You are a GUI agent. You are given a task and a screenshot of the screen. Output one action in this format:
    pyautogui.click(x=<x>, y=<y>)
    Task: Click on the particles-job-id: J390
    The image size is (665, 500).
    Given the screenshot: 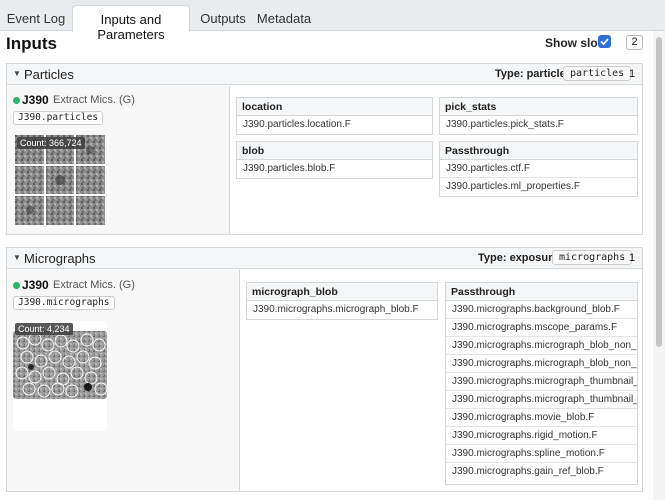 What is the action you would take?
    pyautogui.click(x=35, y=100)
    